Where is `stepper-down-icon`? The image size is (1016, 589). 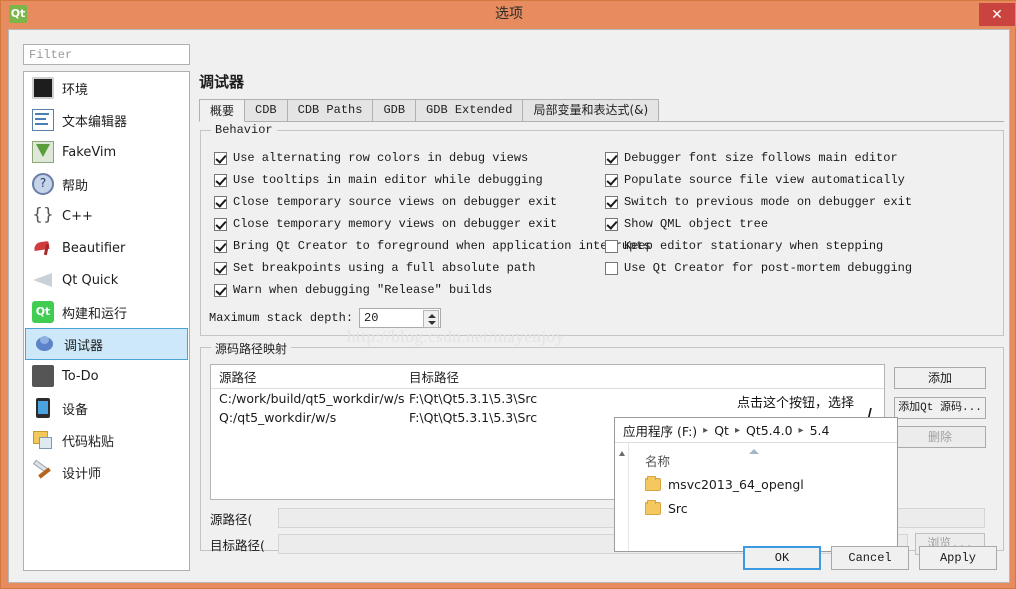 stepper-down-icon is located at coordinates (431, 323).